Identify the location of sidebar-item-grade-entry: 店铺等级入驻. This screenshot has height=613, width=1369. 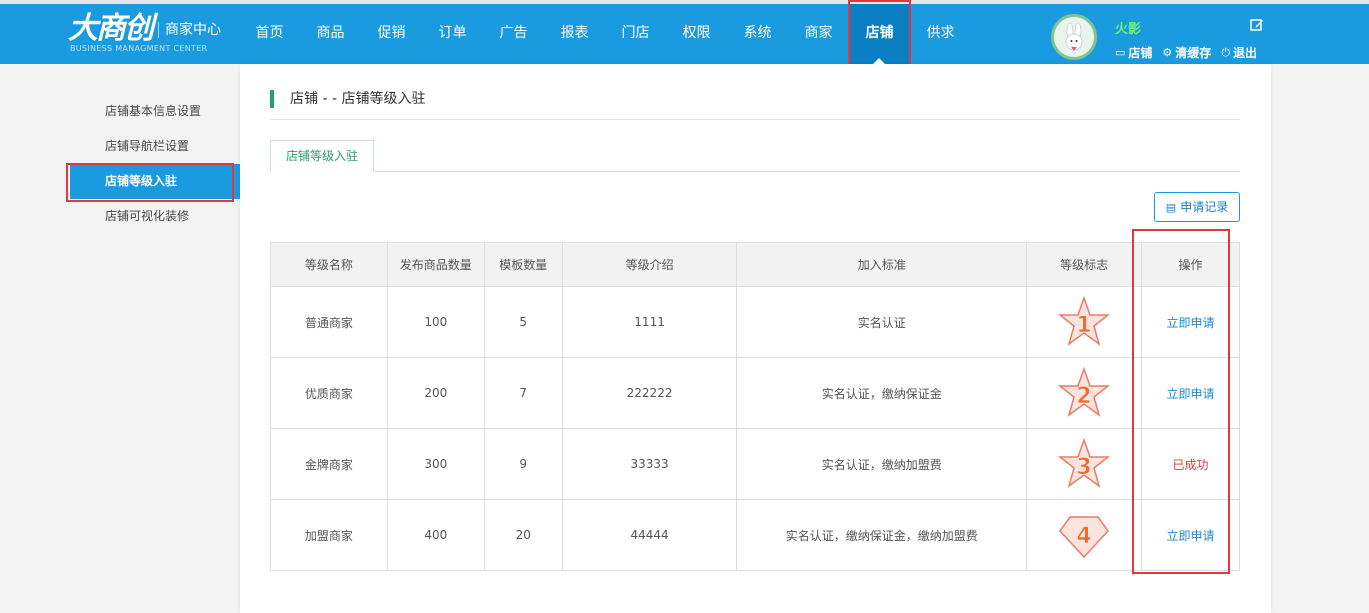
(159, 181).